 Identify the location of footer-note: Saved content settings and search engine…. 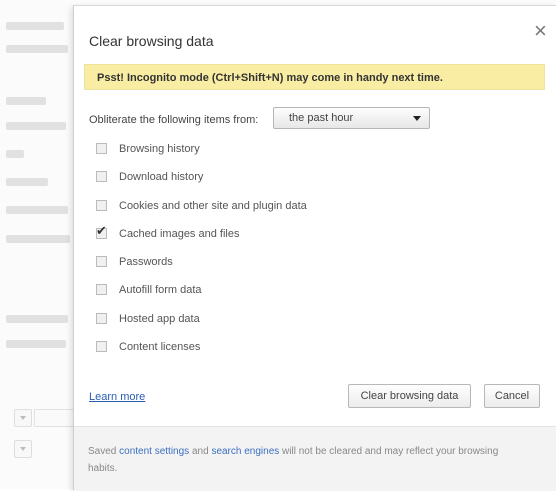
(308, 460).